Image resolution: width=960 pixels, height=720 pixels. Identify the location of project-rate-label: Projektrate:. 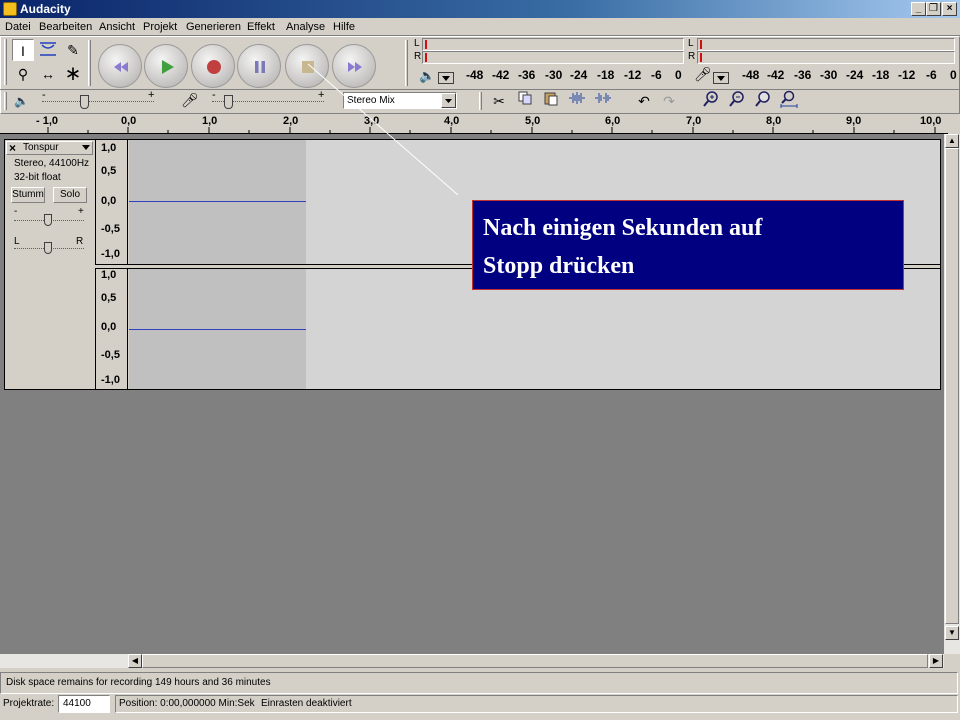
(29, 703).